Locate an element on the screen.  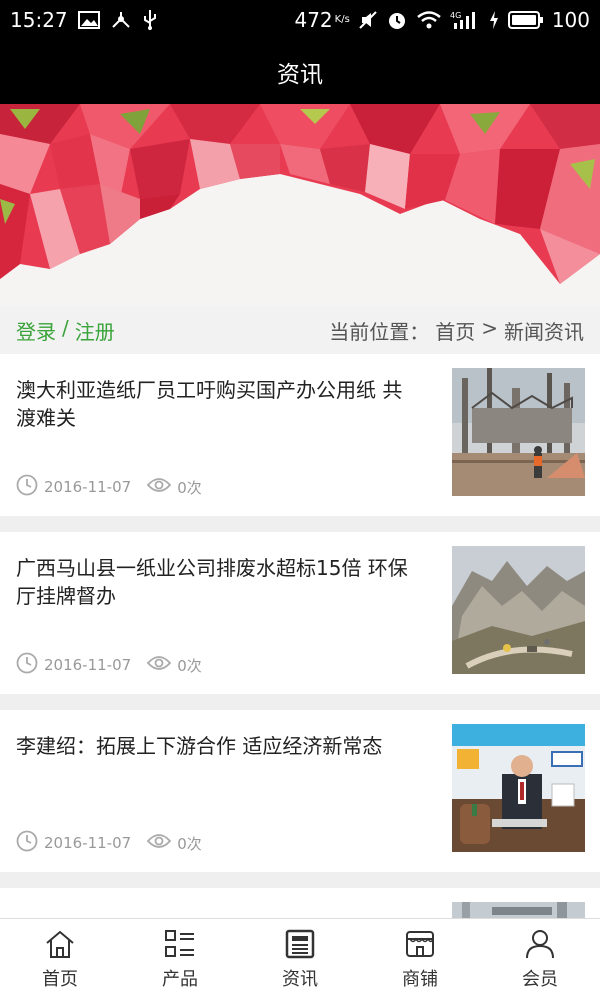
home-icon is located at coordinates (60, 944).